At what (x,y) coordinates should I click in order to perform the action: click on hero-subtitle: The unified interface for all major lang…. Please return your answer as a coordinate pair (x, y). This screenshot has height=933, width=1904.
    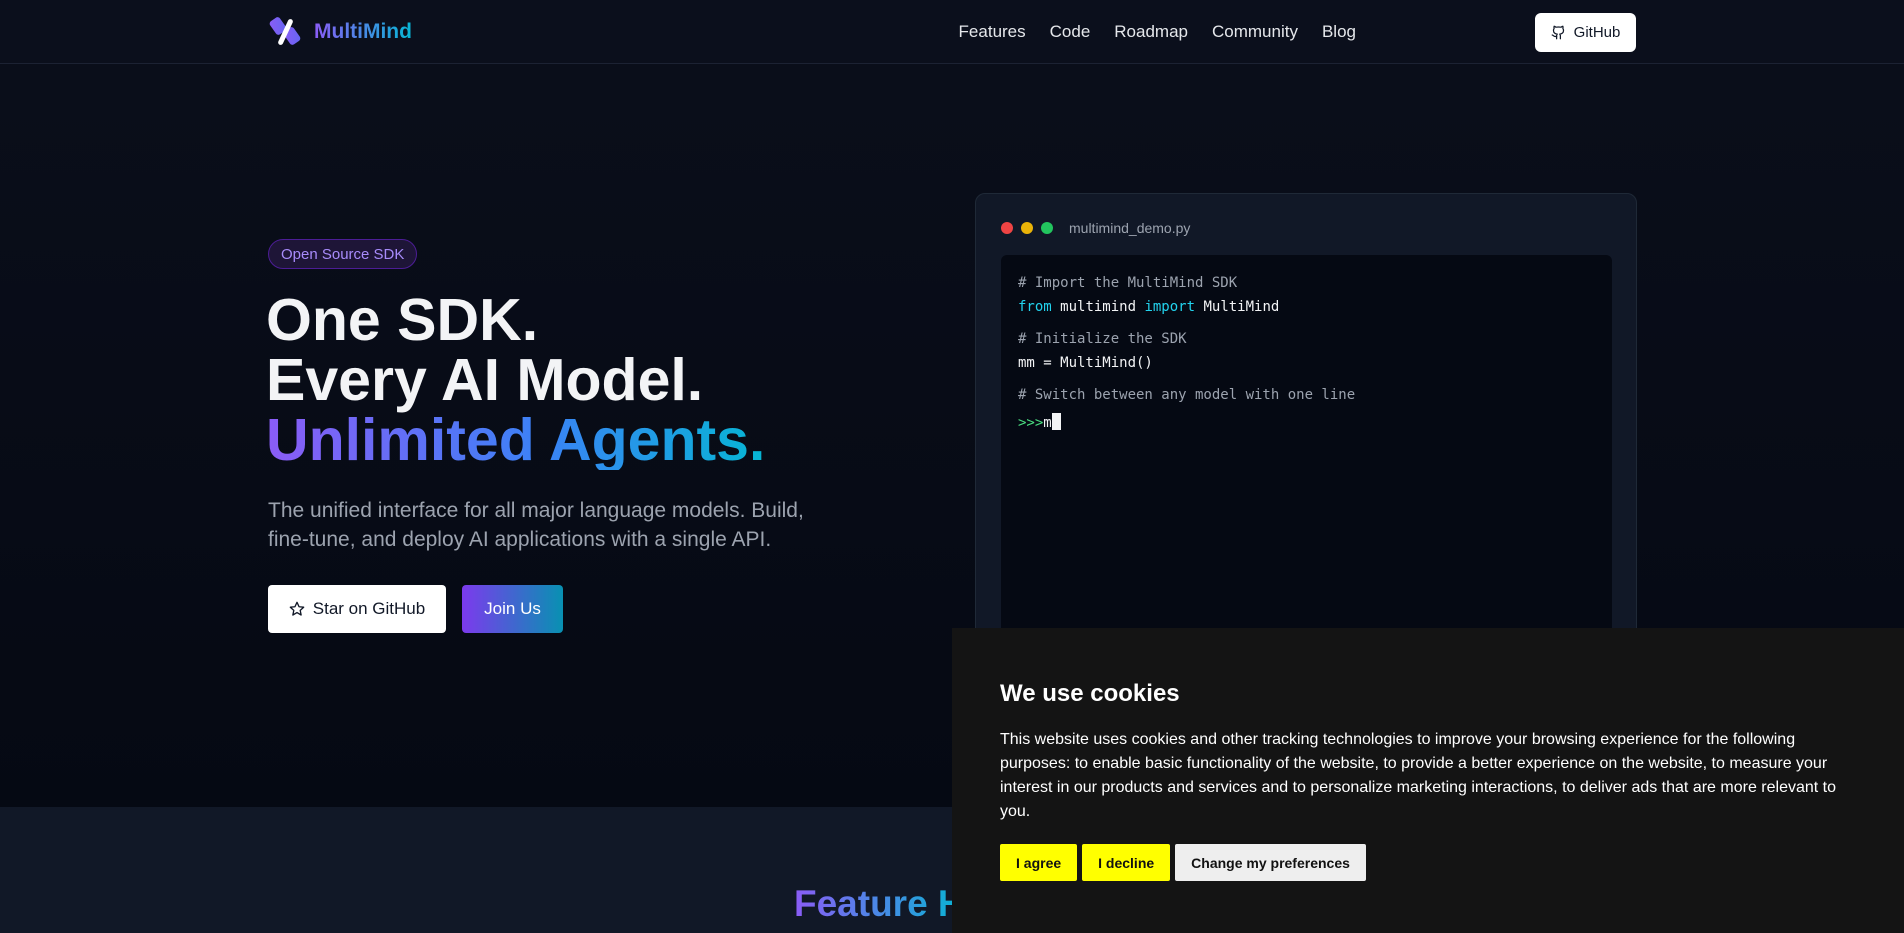
    Looking at the image, I should click on (536, 525).